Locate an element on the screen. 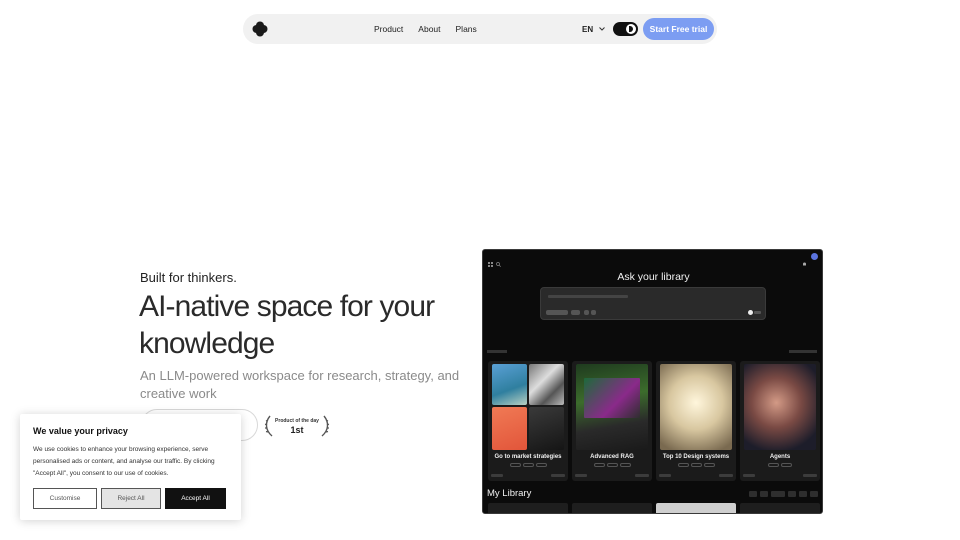  attach-icon is located at coordinates (586, 312).